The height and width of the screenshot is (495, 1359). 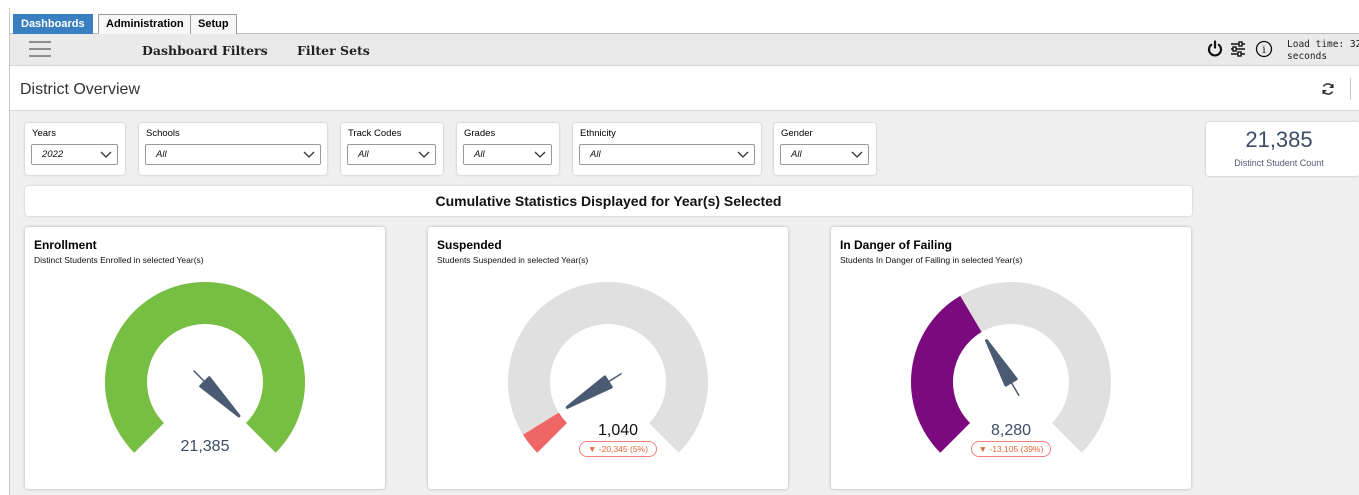 What do you see at coordinates (205, 367) in the screenshot?
I see `gauge-fill` at bounding box center [205, 367].